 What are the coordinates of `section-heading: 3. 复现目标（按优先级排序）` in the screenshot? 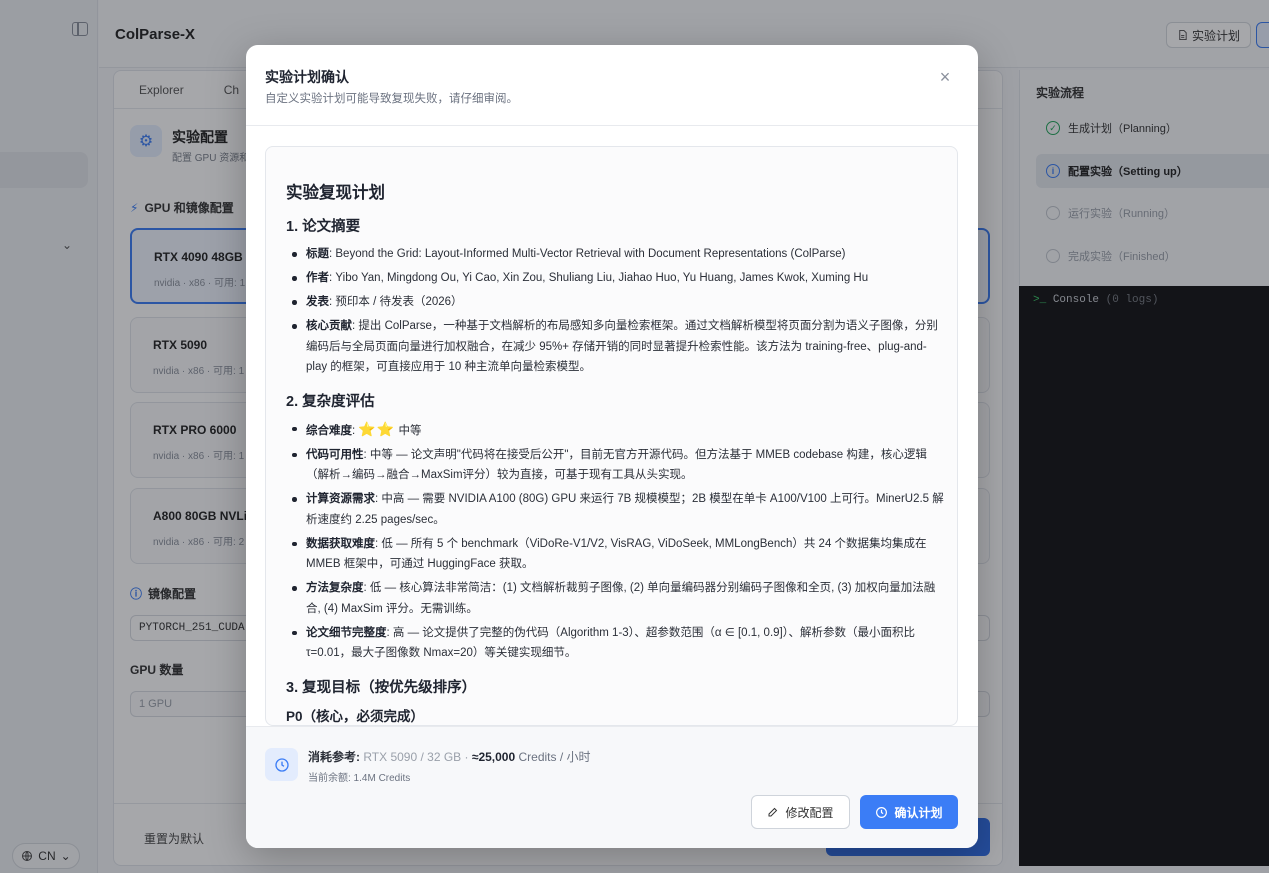 It's located at (381, 687).